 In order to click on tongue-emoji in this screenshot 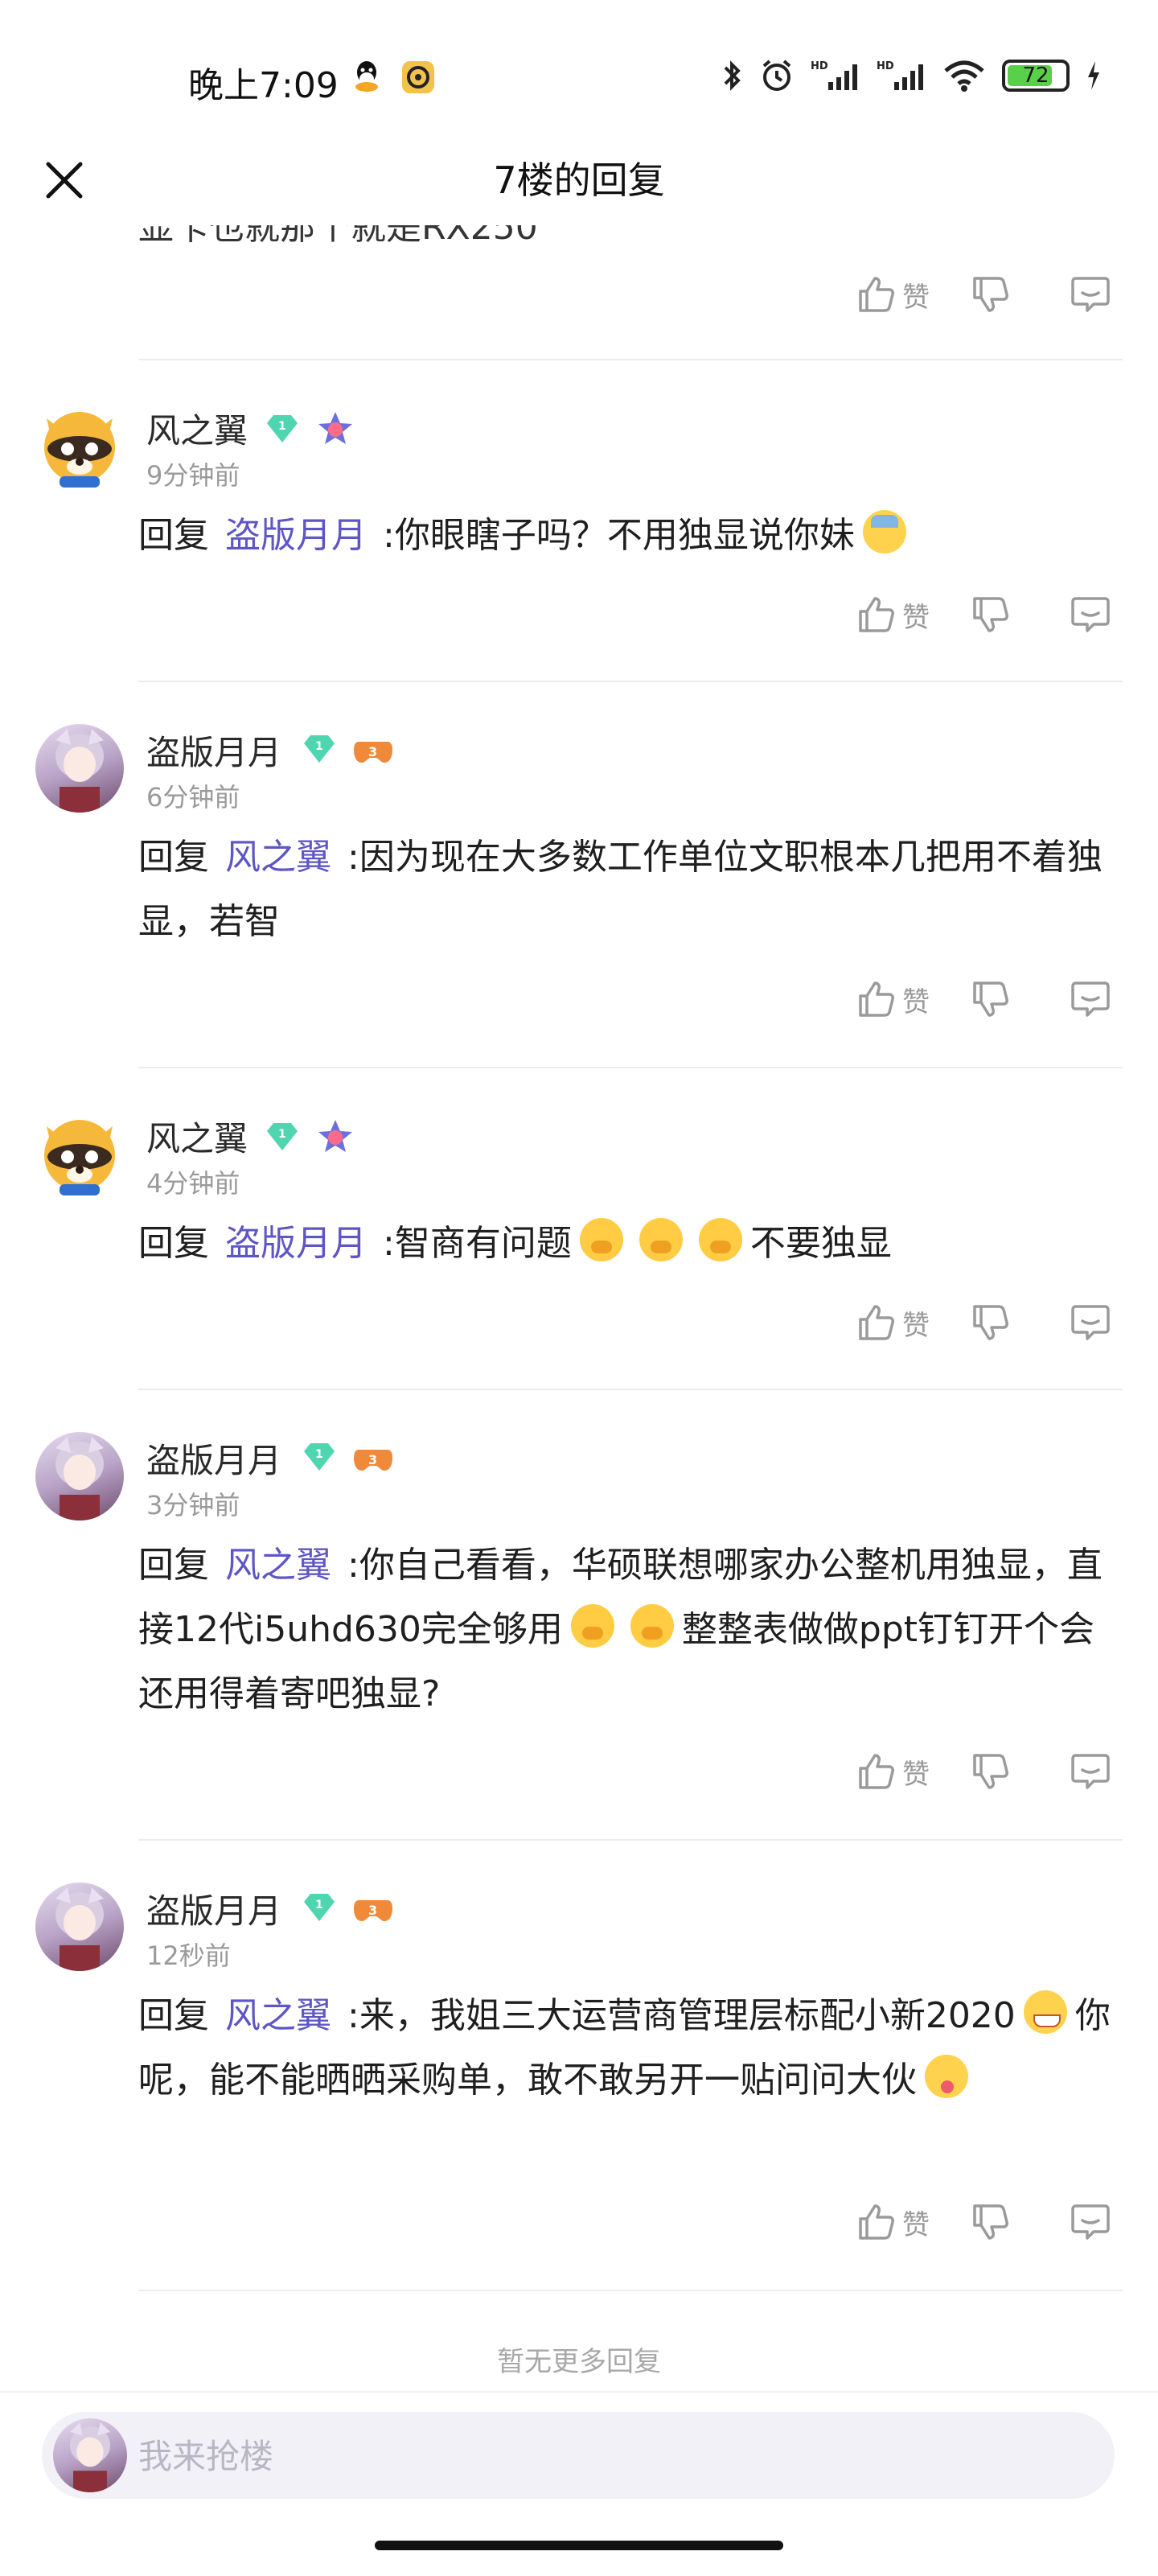, I will do `click(946, 2076)`.